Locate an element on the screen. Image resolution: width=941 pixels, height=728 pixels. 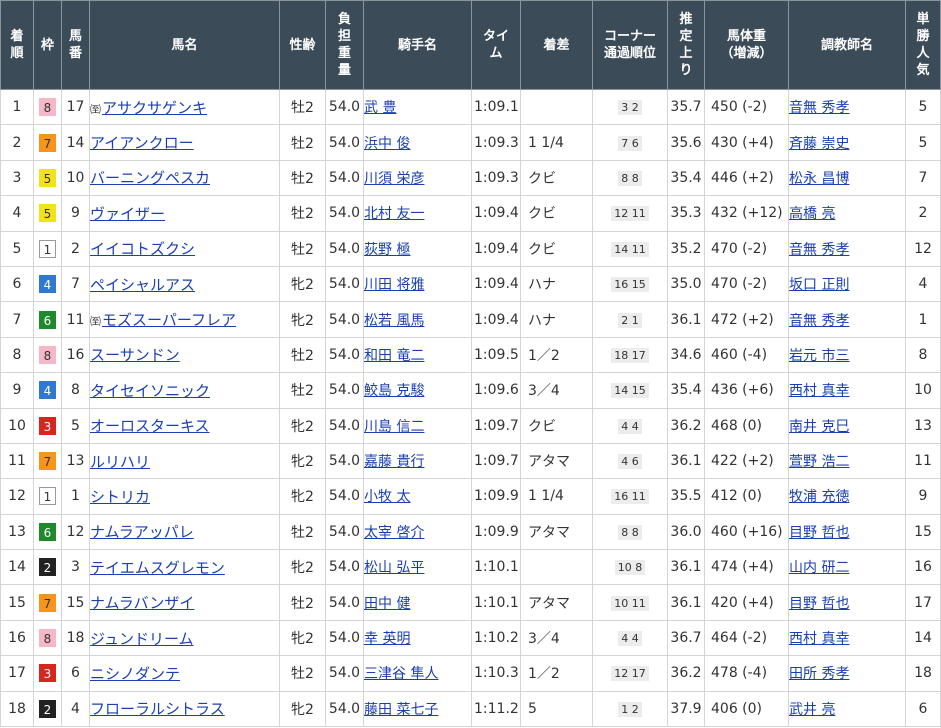
horse-name-link: フローラルシトラス is located at coordinates (158, 709).